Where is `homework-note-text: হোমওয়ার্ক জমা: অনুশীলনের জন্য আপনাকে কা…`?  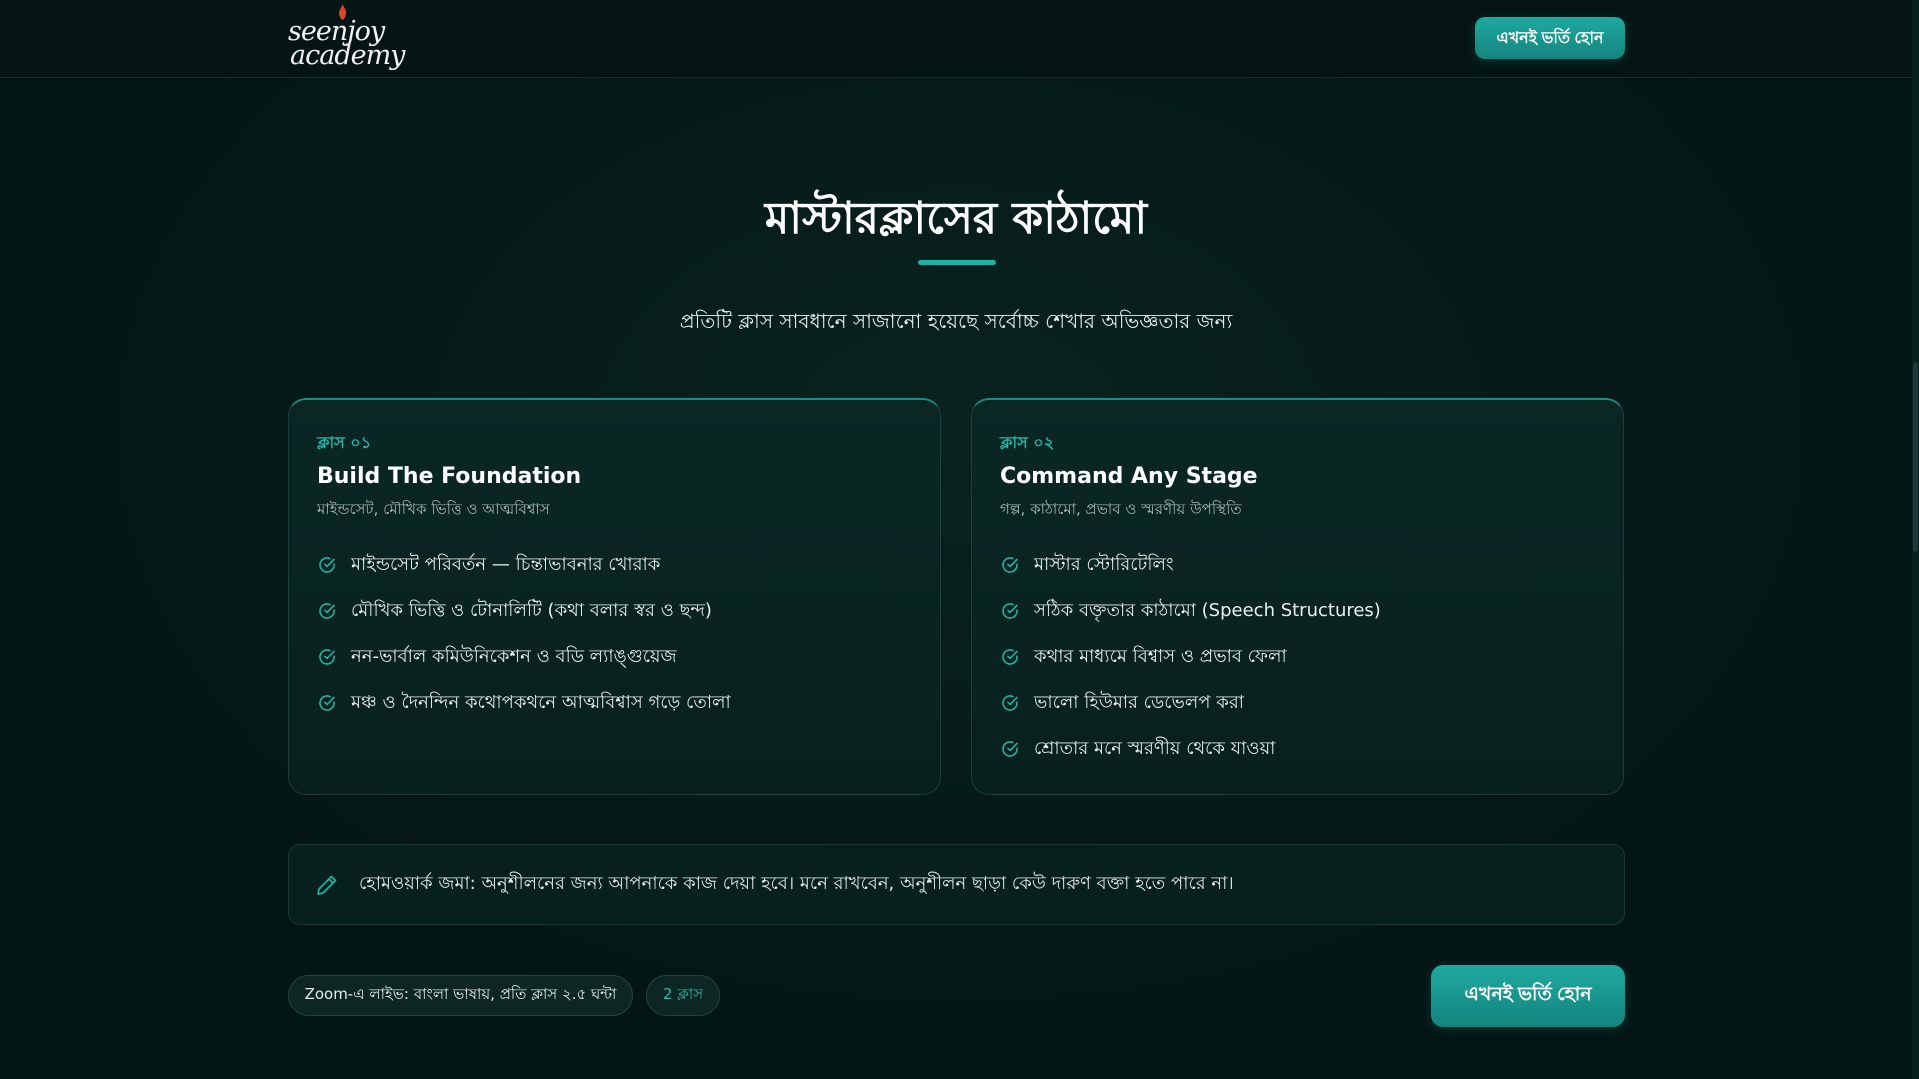 homework-note-text: হোমওয়ার্ক জমা: অনুশীলনের জন্য আপনাকে কা… is located at coordinates (796, 883).